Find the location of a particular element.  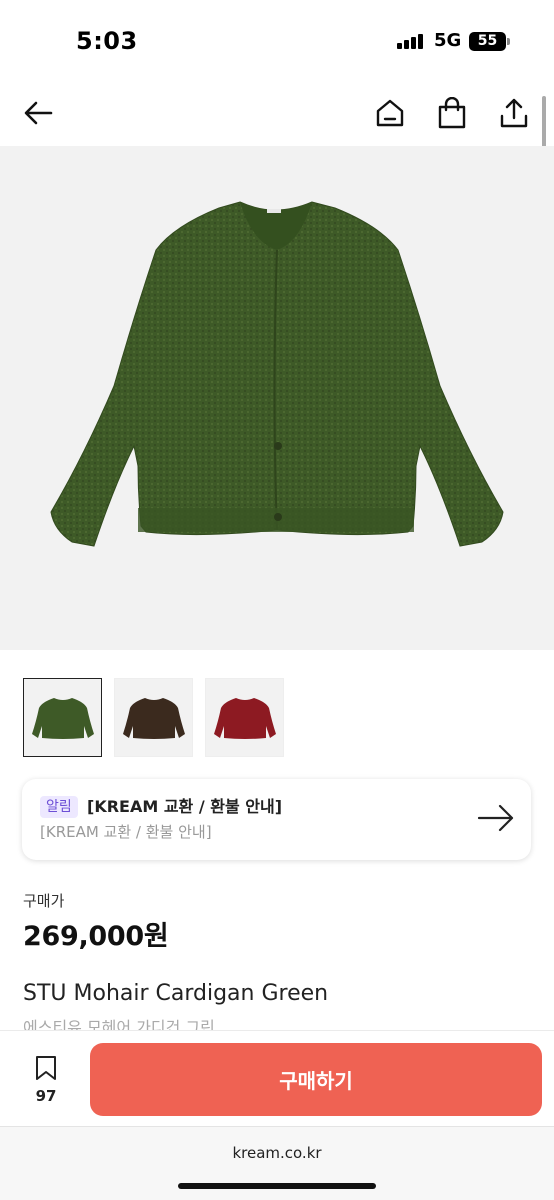

share-icon is located at coordinates (514, 113).